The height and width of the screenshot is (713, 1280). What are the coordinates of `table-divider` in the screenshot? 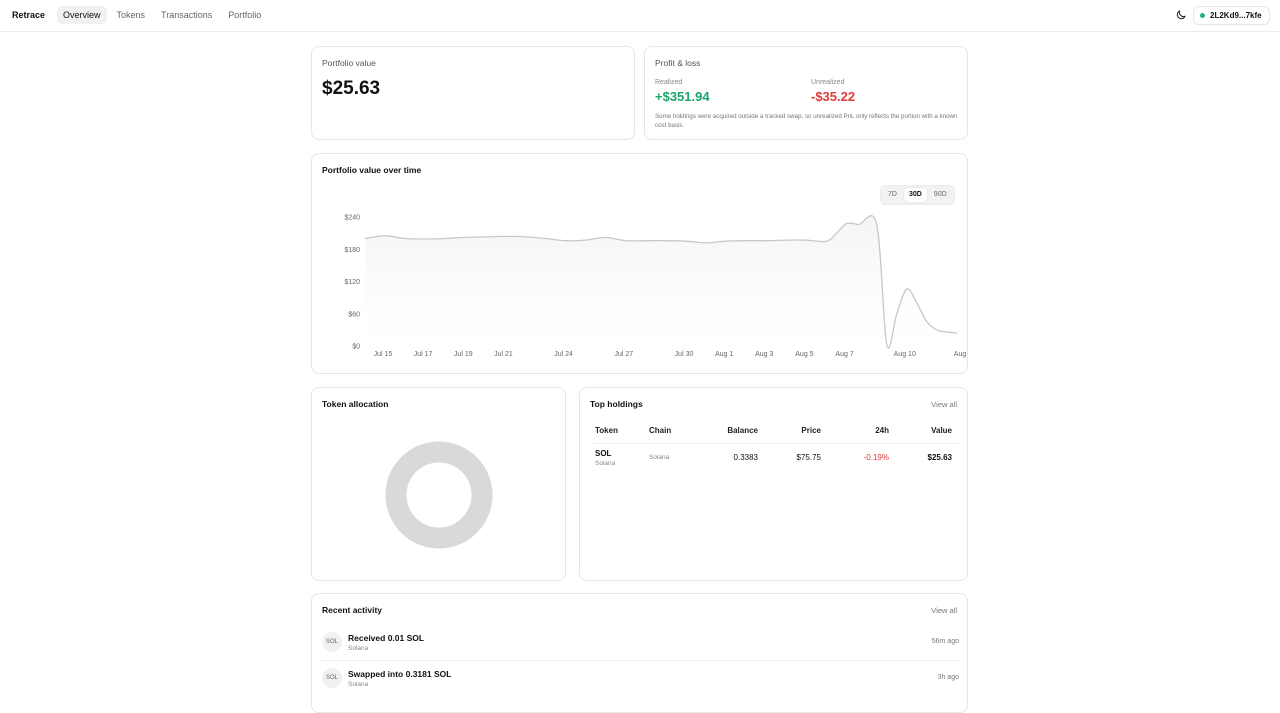 It's located at (774, 443).